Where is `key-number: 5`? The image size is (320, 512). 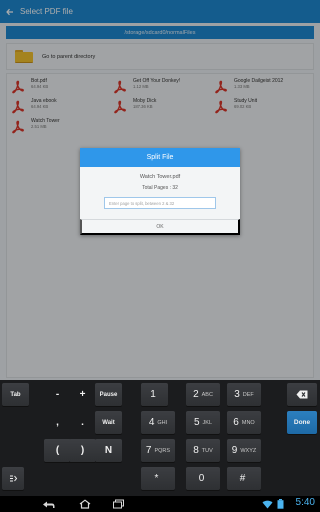
key-number: 5 is located at coordinates (196, 422).